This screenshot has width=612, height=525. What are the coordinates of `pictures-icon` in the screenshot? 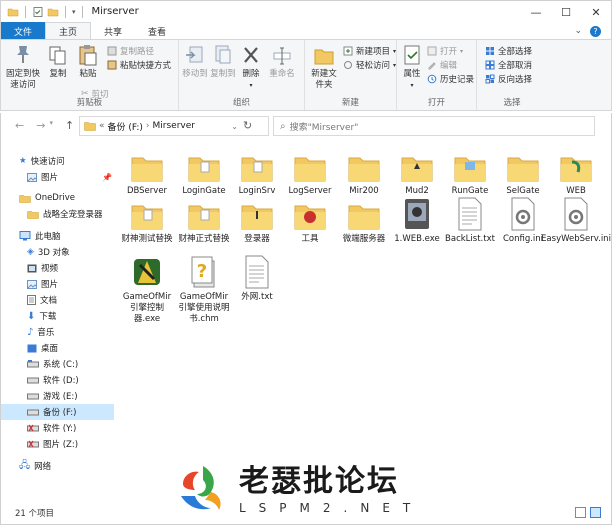 It's located at (32, 177).